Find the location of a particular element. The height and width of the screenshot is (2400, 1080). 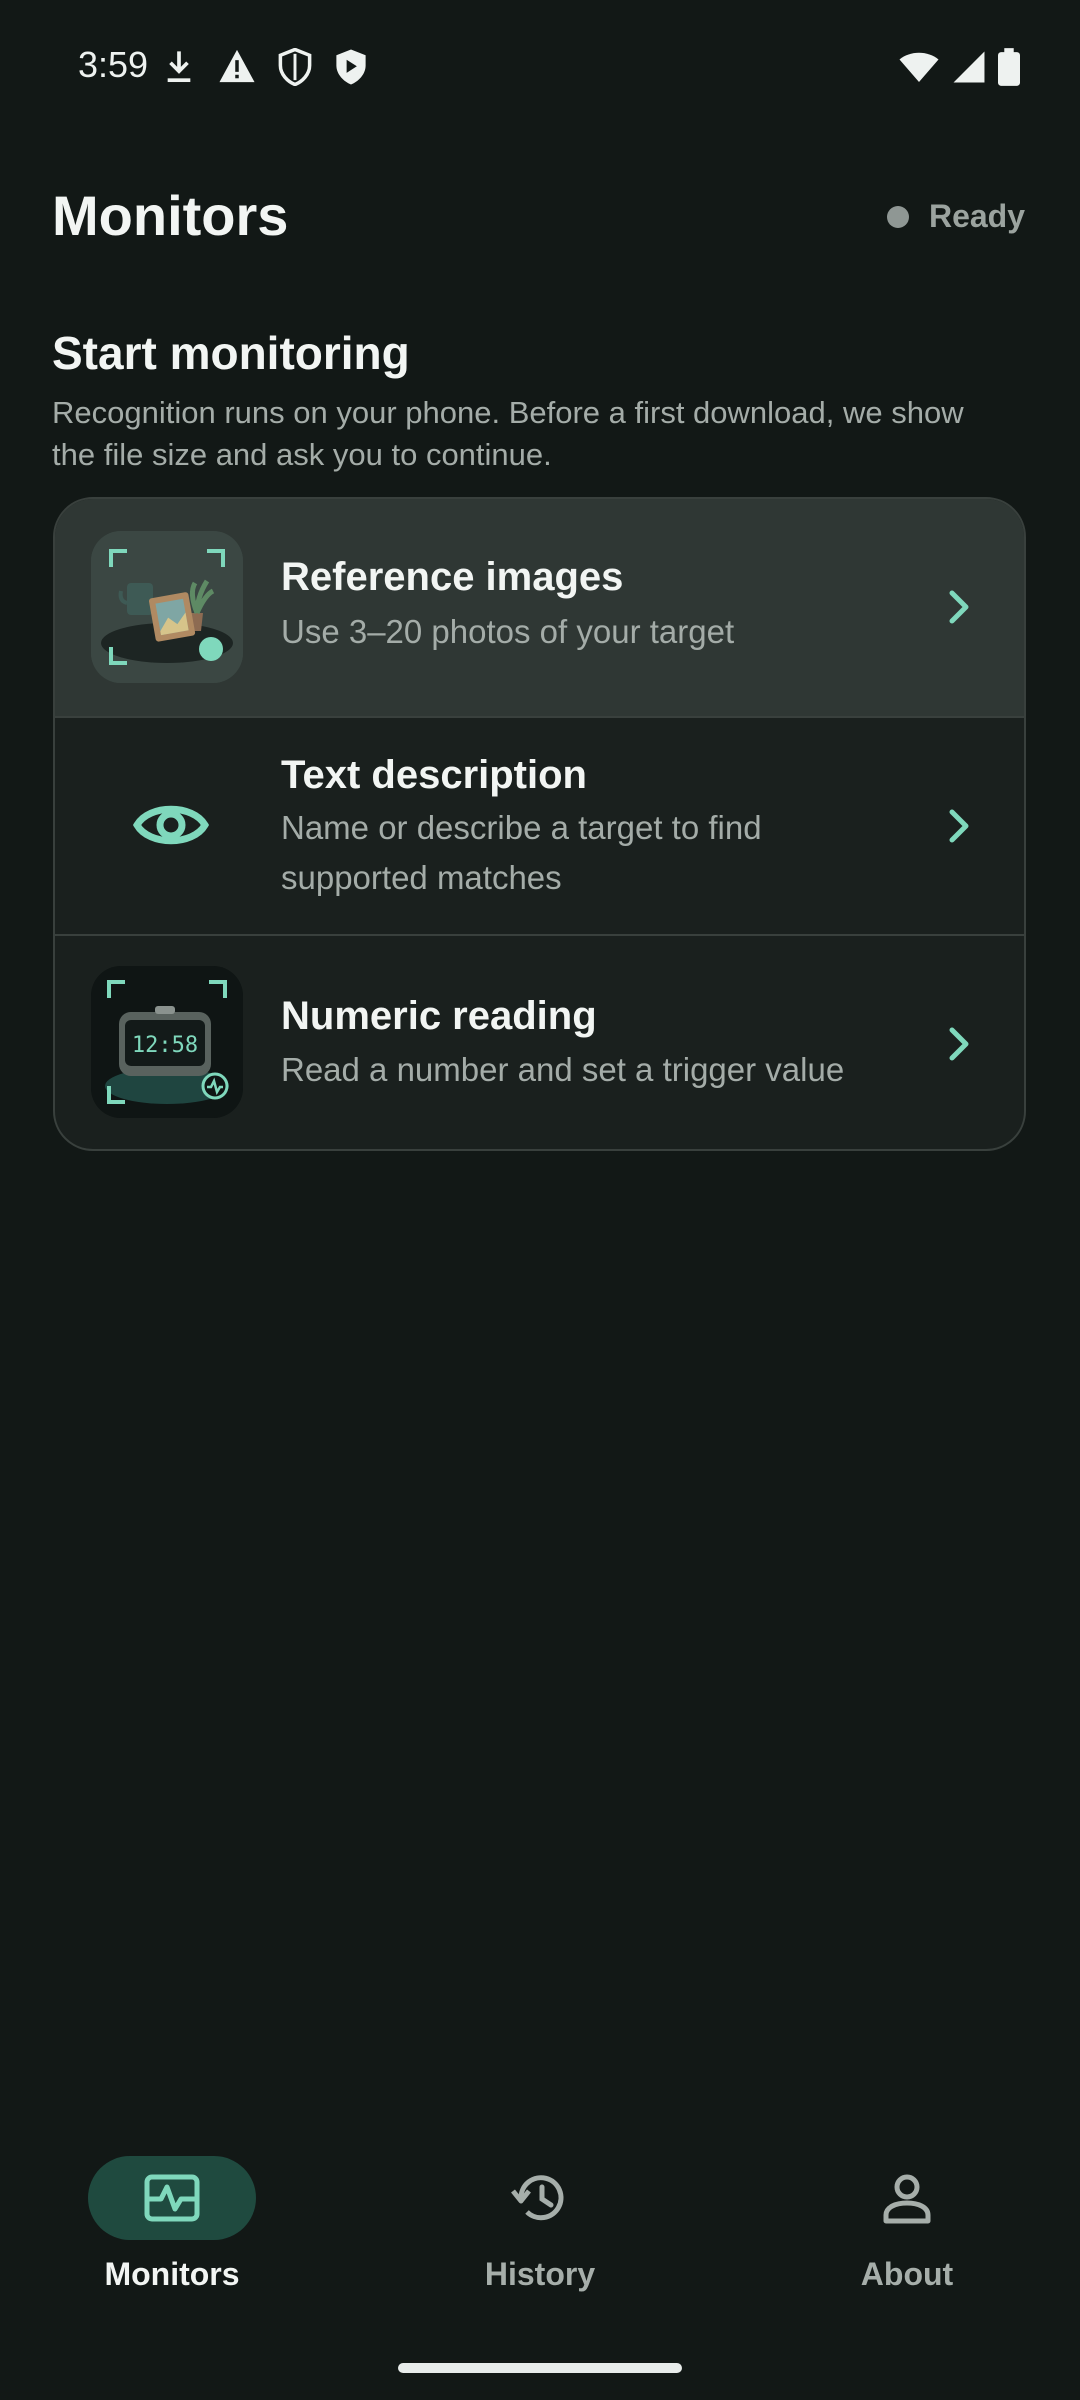

option-subtitle: Read a number and set a trigger value is located at coordinates (563, 1069).